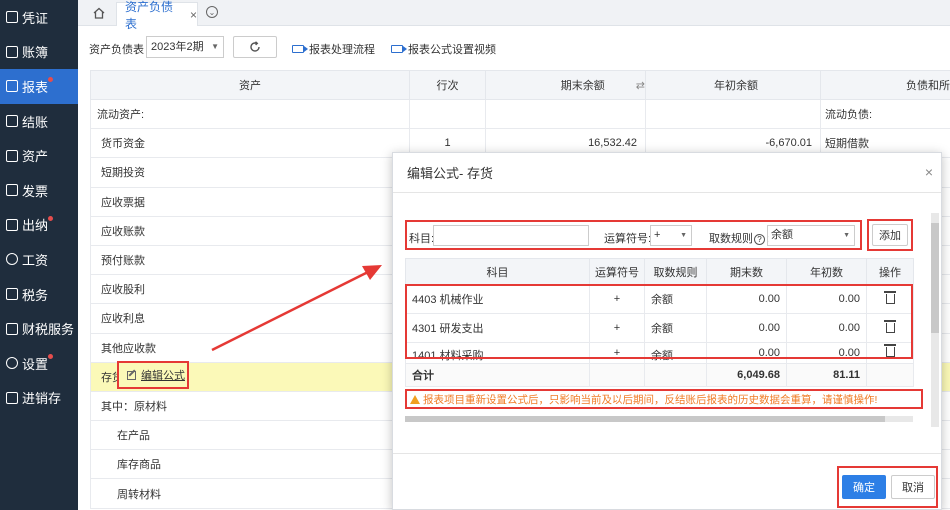  I want to click on sidebar-item-2: 报表, so click(39, 86).